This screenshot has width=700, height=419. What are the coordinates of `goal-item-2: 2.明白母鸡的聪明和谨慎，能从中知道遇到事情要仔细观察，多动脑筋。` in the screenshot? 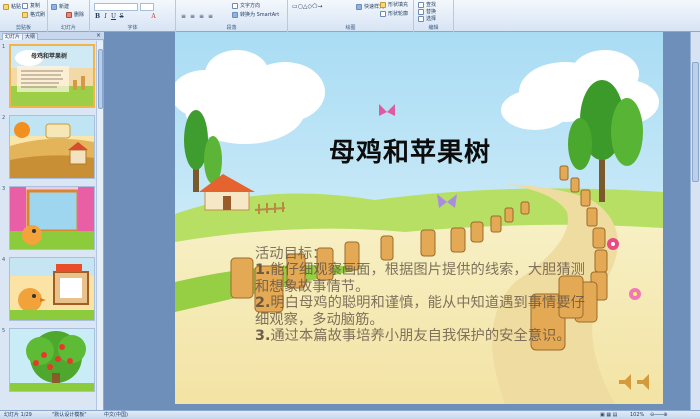 It's located at (420, 311).